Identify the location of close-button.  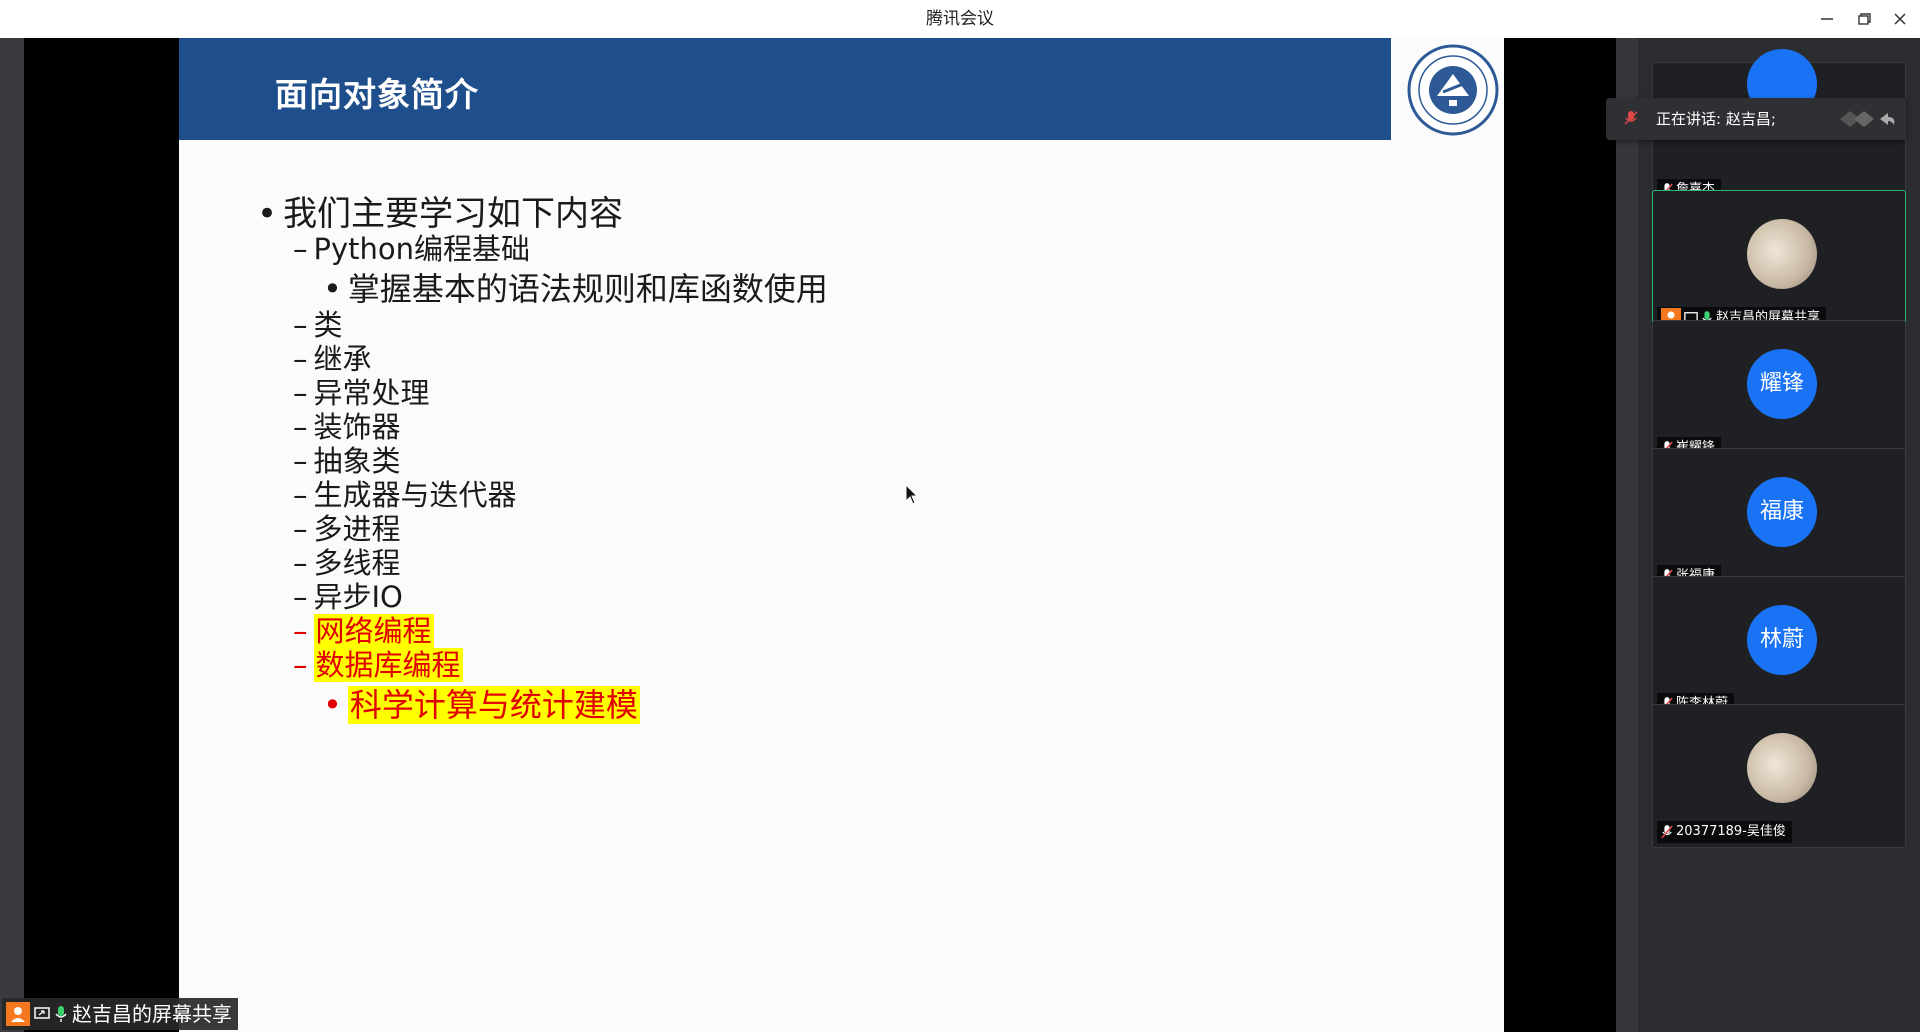
(1900, 19).